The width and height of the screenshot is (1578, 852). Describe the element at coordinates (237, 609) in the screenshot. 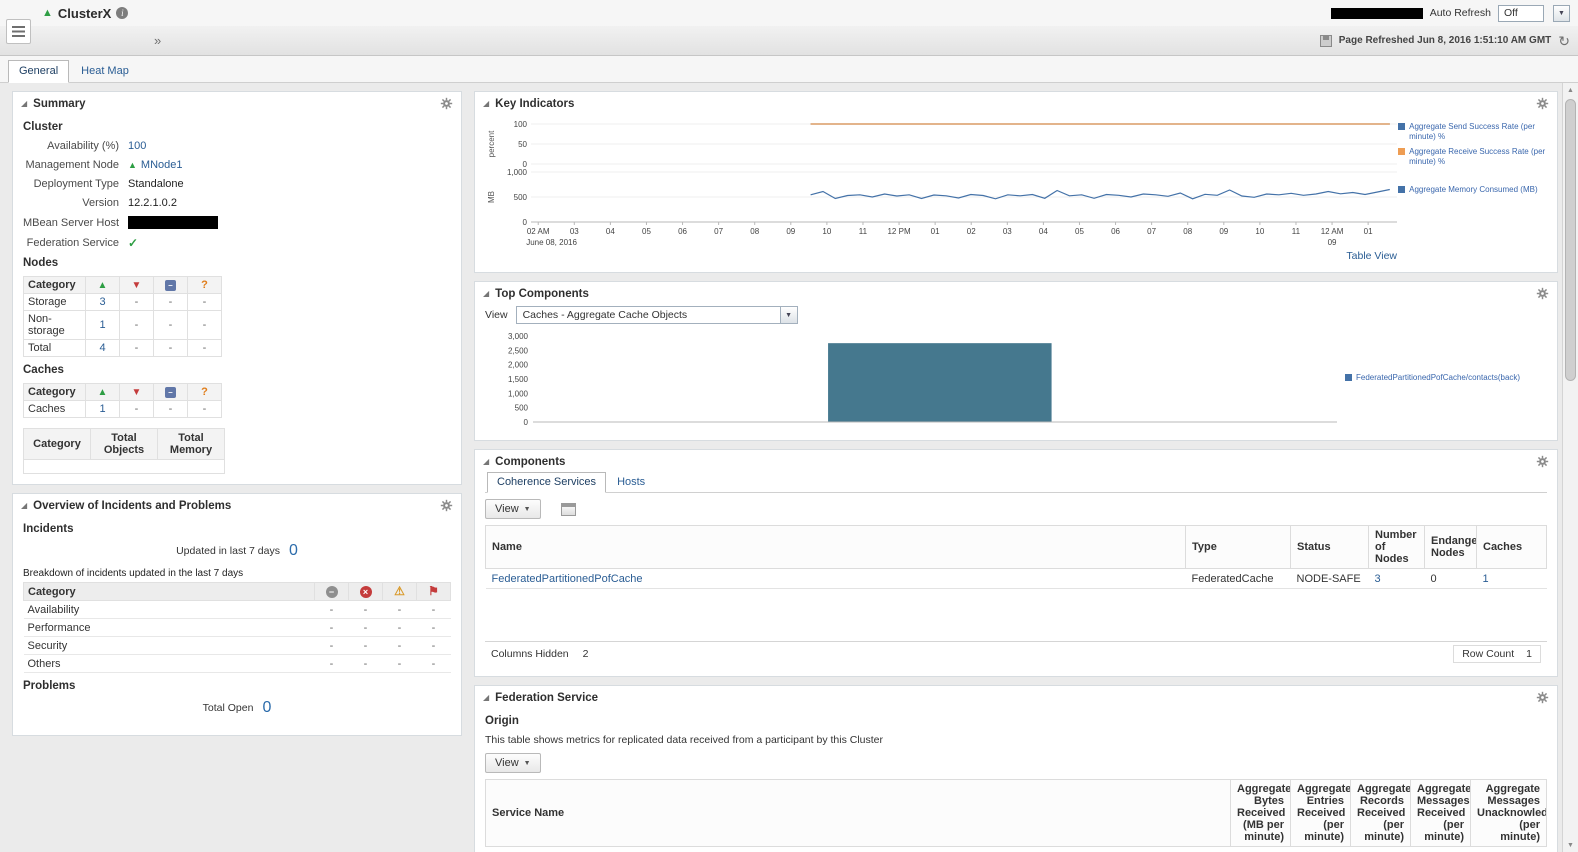

I see `table-row: Availability - - - -` at that location.